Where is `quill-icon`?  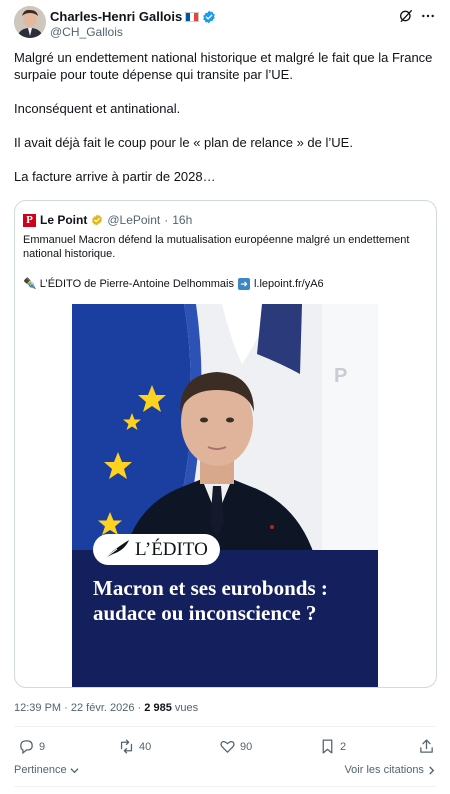 quill-icon is located at coordinates (116, 549).